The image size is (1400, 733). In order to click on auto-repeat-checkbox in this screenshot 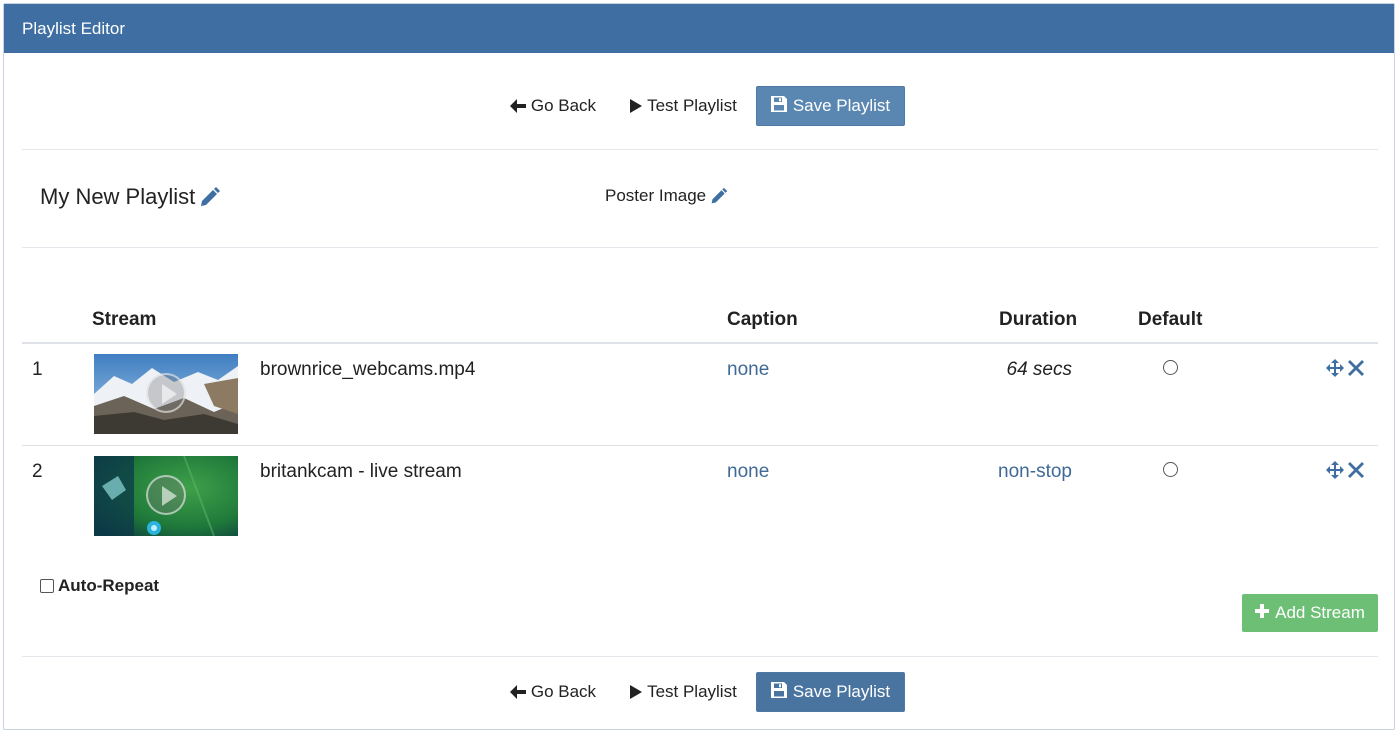, I will do `click(47, 586)`.